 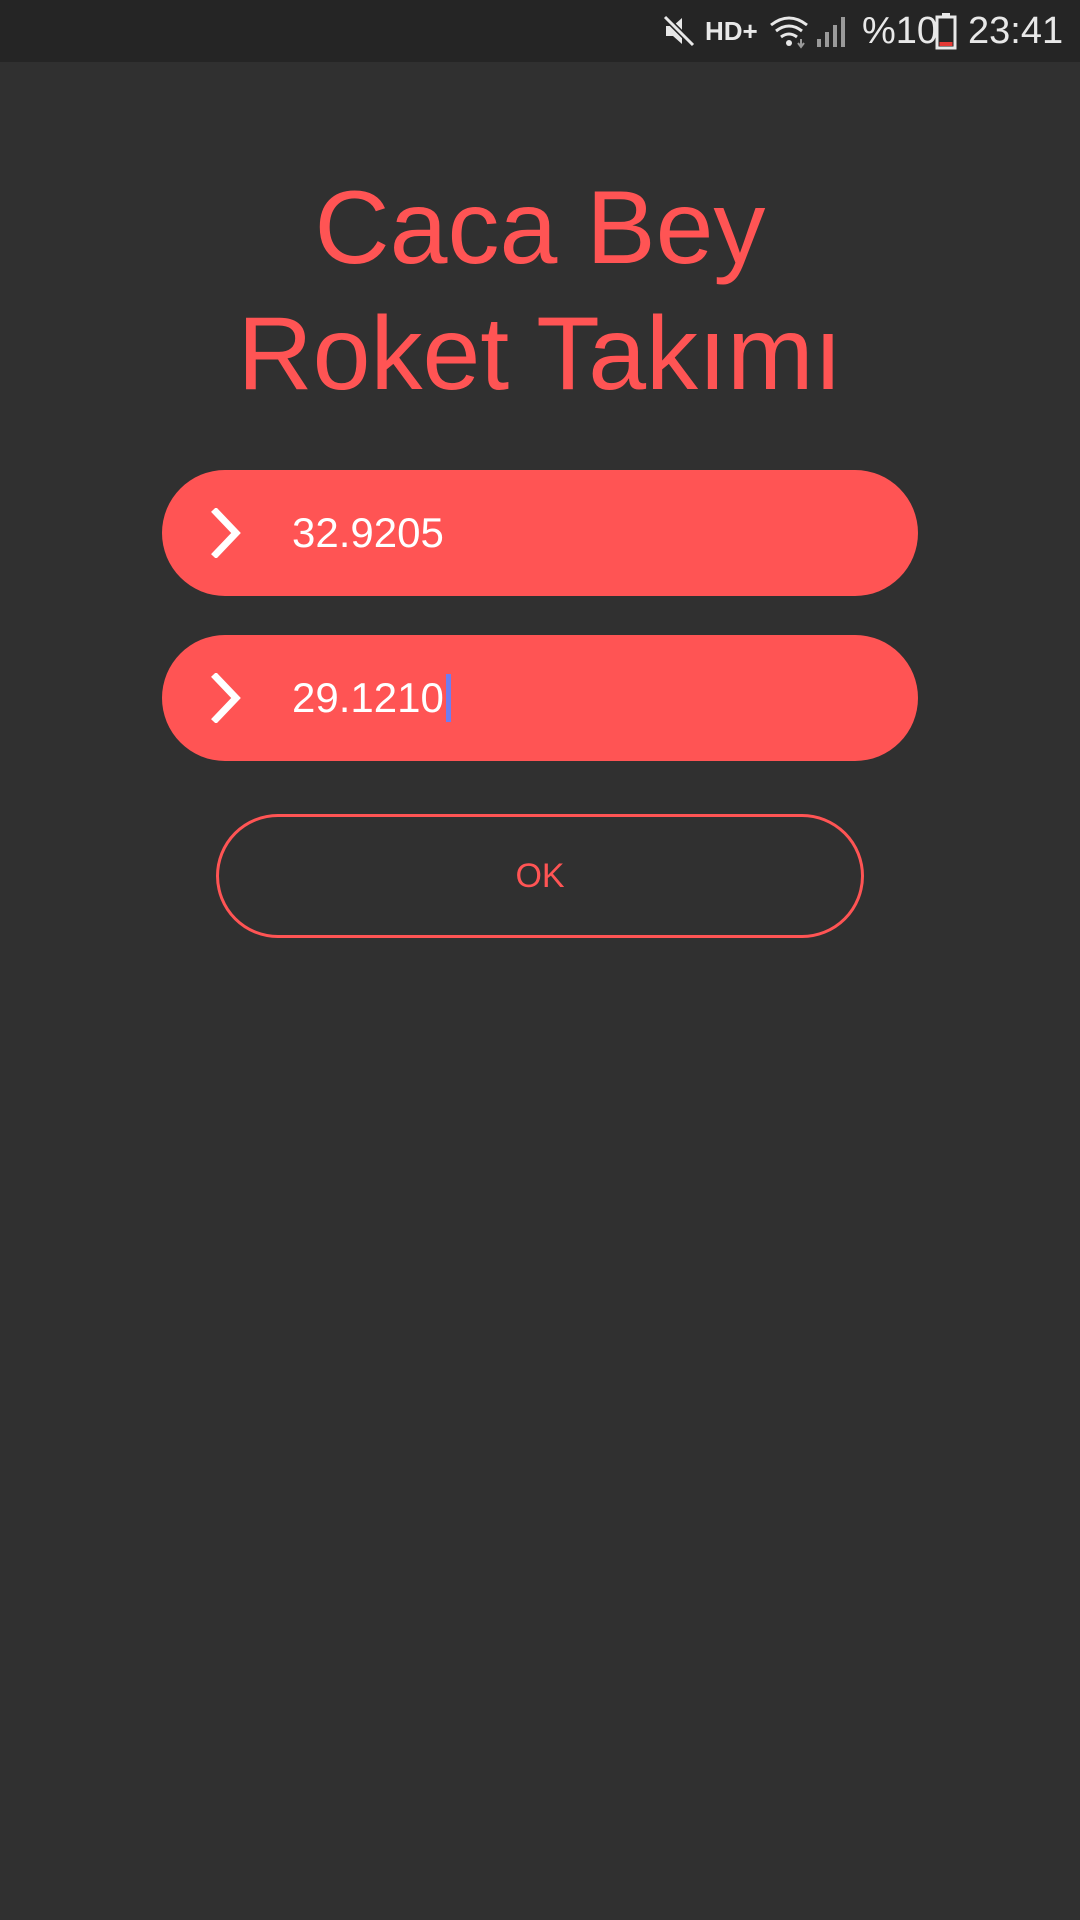 What do you see at coordinates (540, 291) in the screenshot?
I see `page-title: Caca Bey Roket Takımı` at bounding box center [540, 291].